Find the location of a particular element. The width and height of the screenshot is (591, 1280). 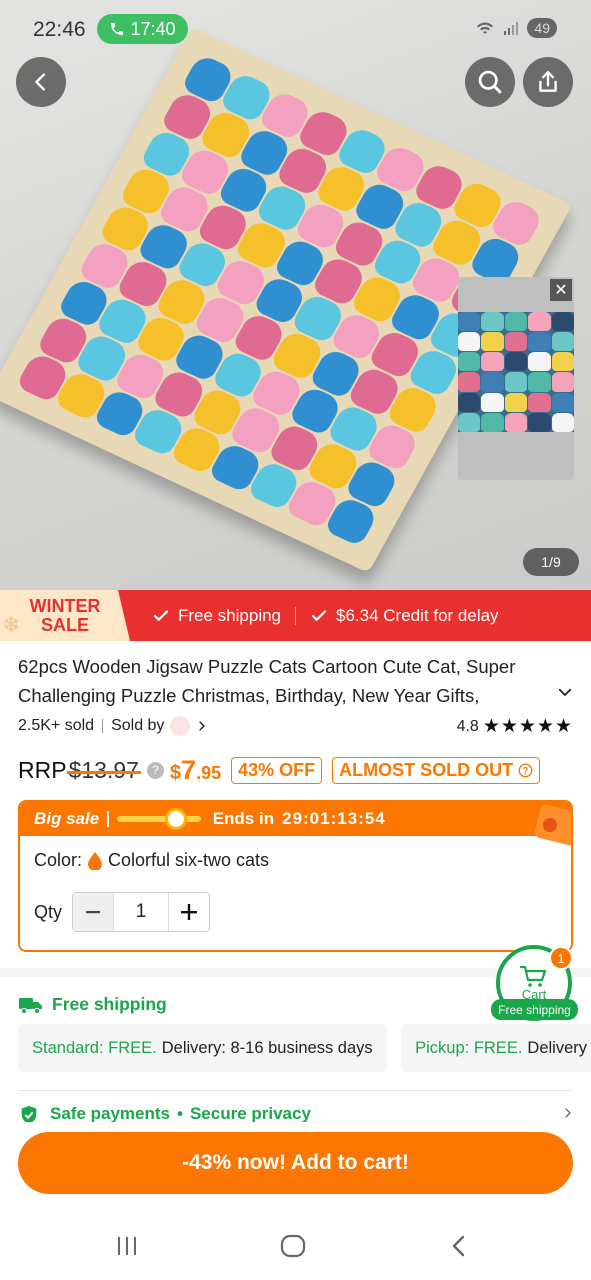

close-icon: ✕ is located at coordinates (561, 290).